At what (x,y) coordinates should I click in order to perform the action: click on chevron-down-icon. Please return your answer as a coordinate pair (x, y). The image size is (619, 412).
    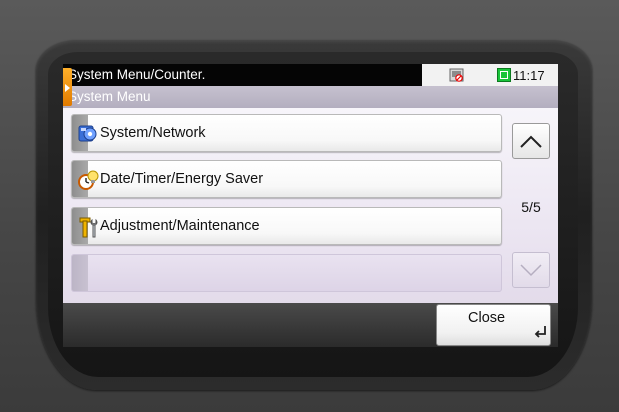
    Looking at the image, I should click on (531, 270).